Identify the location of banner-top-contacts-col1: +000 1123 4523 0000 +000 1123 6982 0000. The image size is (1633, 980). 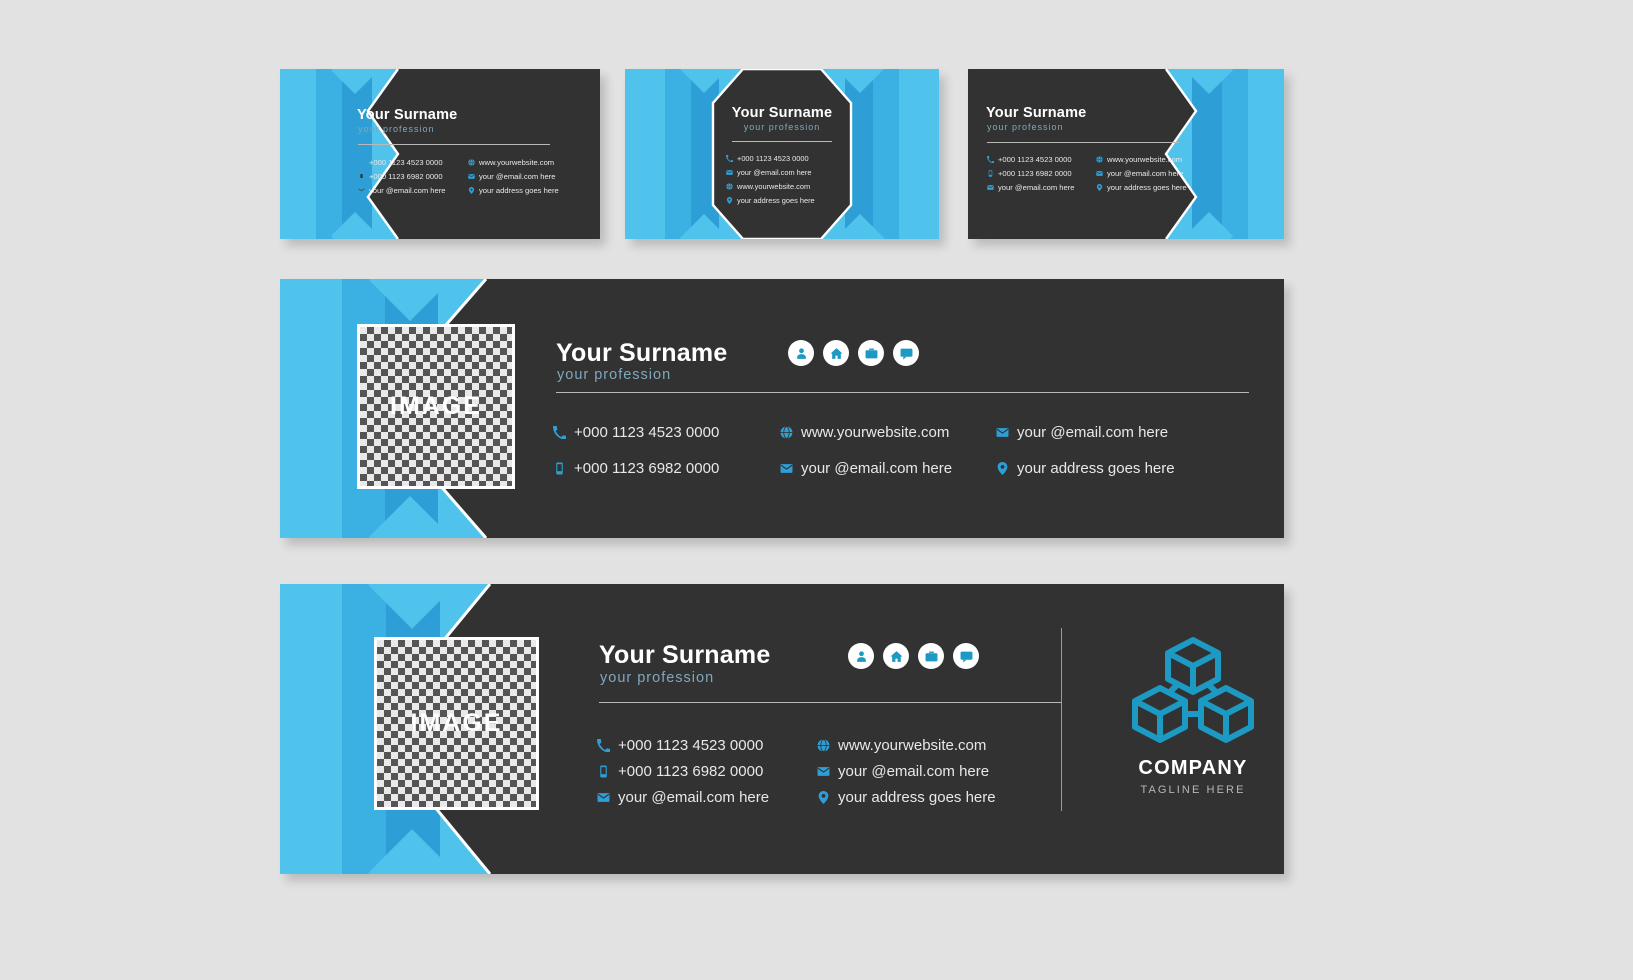
(636, 450).